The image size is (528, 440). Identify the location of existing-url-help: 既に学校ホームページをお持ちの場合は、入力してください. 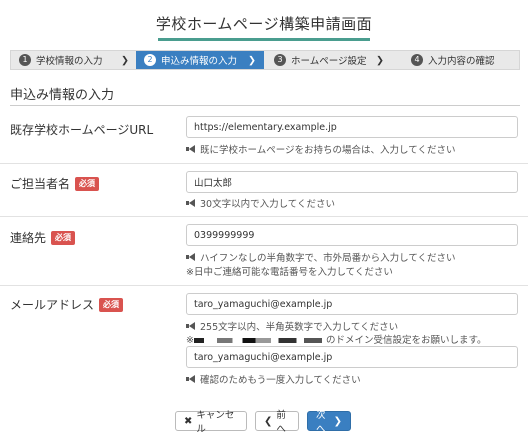
(320, 149).